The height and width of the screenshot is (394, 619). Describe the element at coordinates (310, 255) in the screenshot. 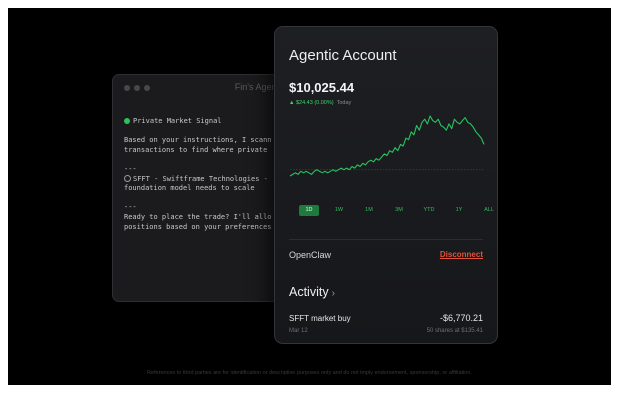

I see `connector-name: OpenClaw` at that location.